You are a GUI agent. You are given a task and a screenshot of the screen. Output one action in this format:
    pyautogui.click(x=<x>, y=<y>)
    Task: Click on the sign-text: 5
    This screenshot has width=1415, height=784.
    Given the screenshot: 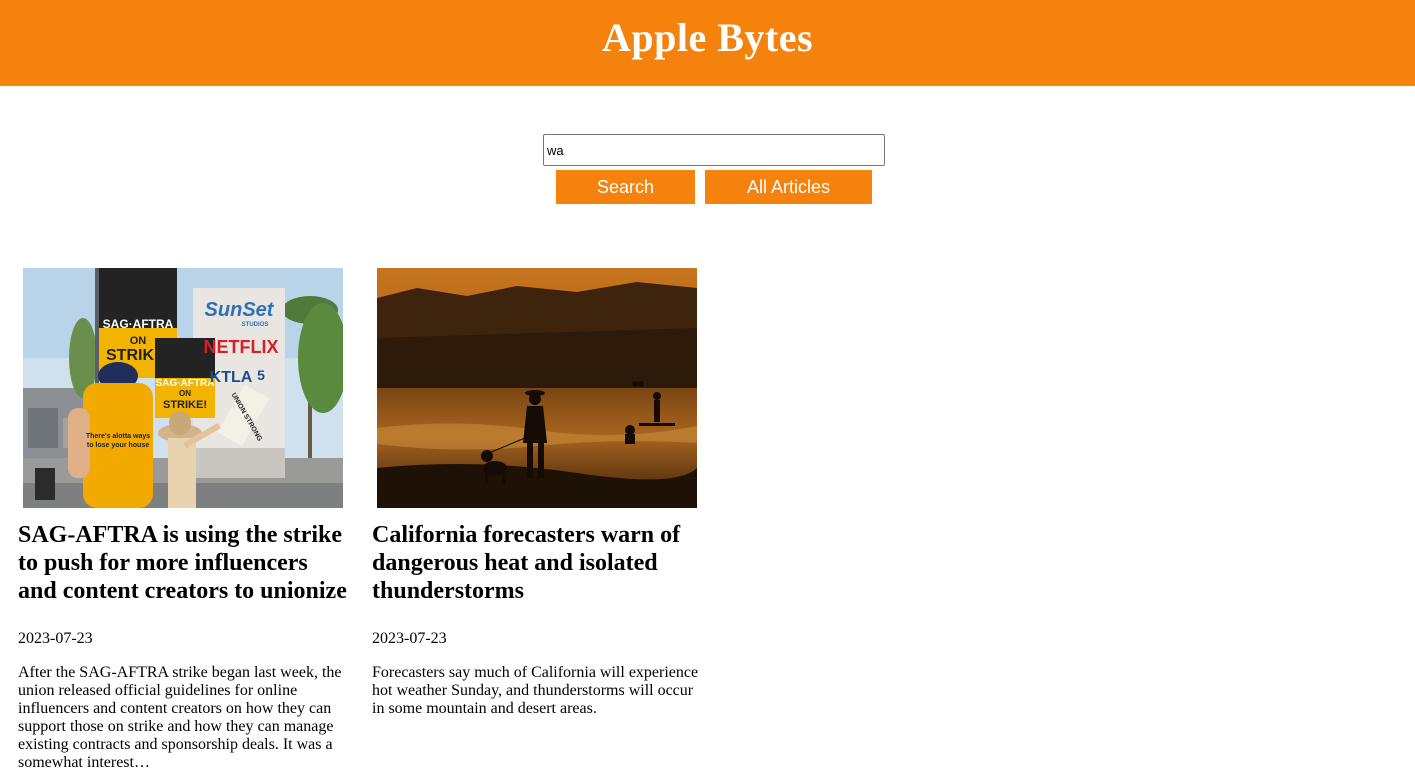 What is the action you would take?
    pyautogui.click(x=261, y=375)
    